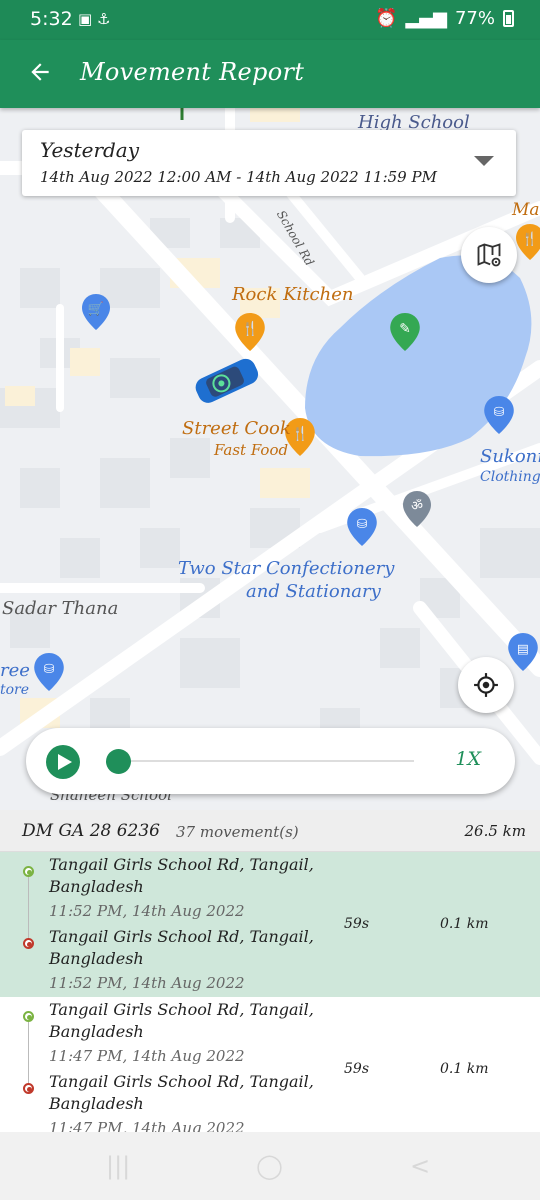 Image resolution: width=540 pixels, height=1200 pixels. Describe the element at coordinates (91, 831) in the screenshot. I see `vehicle-plate: DM GA 28 6236` at that location.